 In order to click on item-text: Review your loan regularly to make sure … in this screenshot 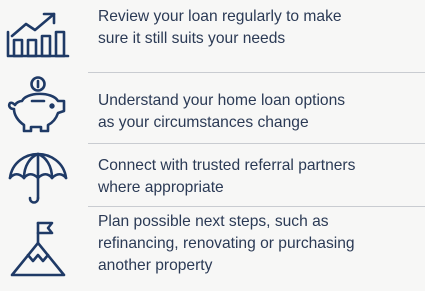, I will do `click(261, 28)`.